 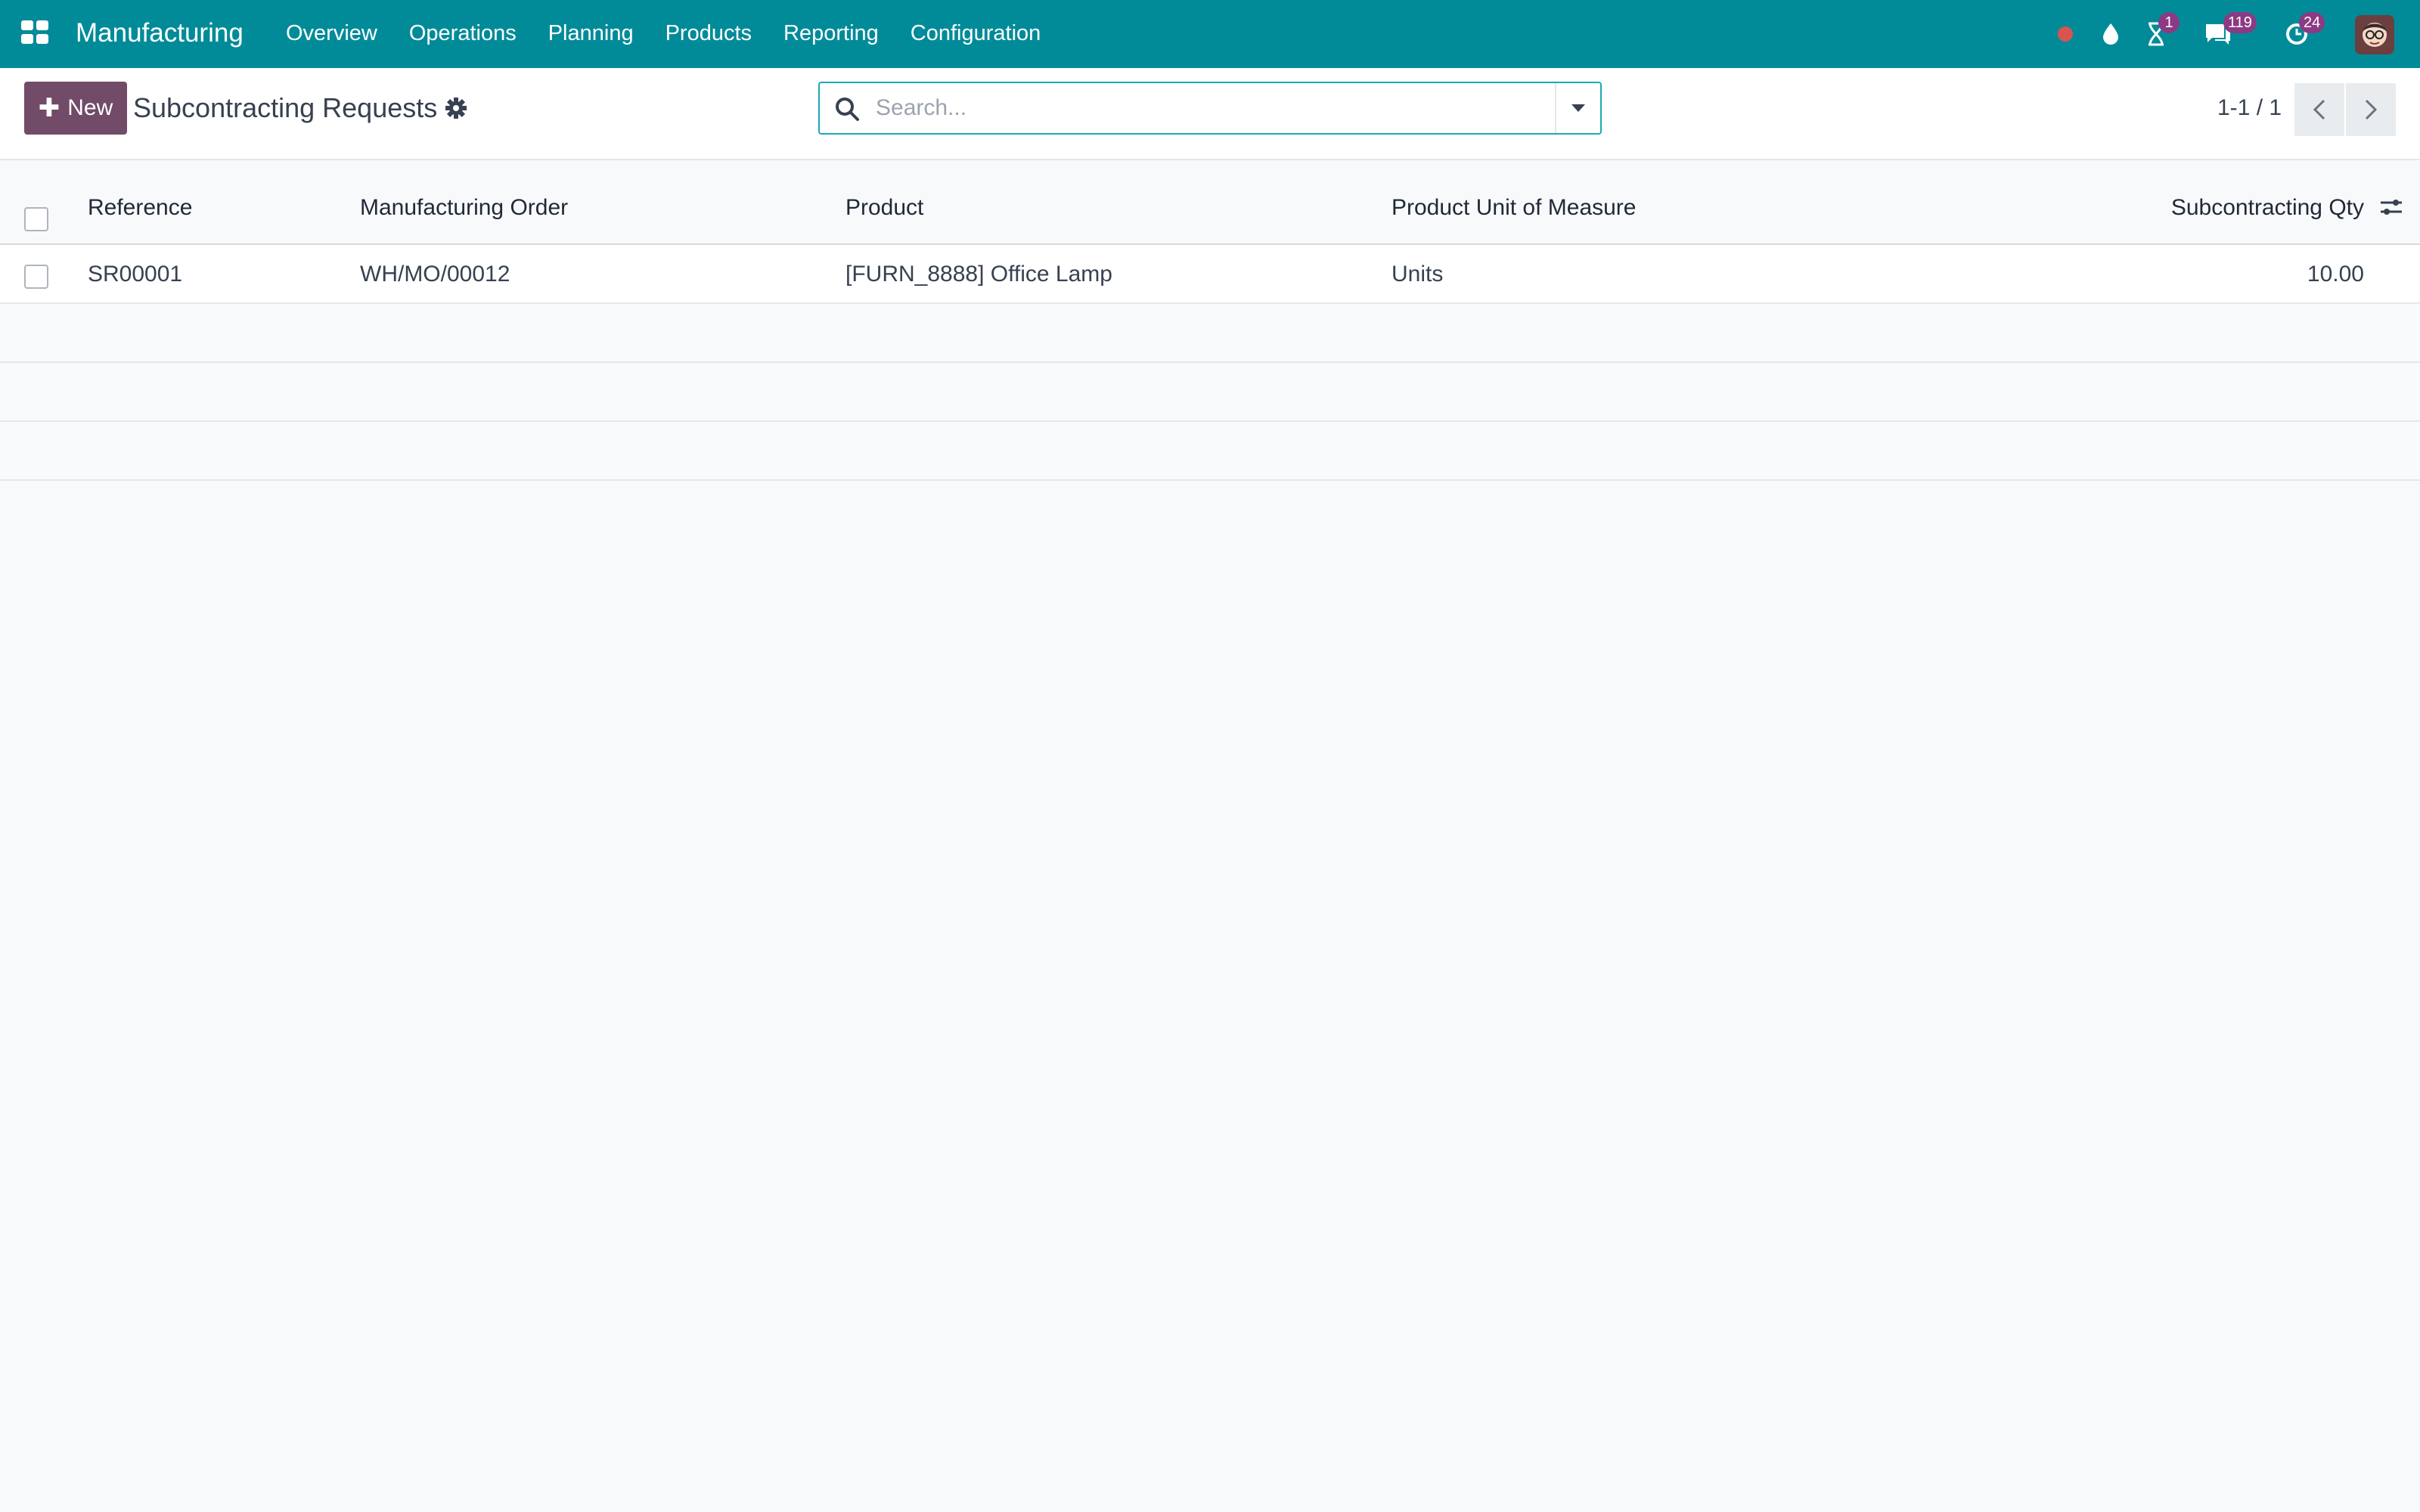 I want to click on menu-overview: Overview, so click(x=331, y=34).